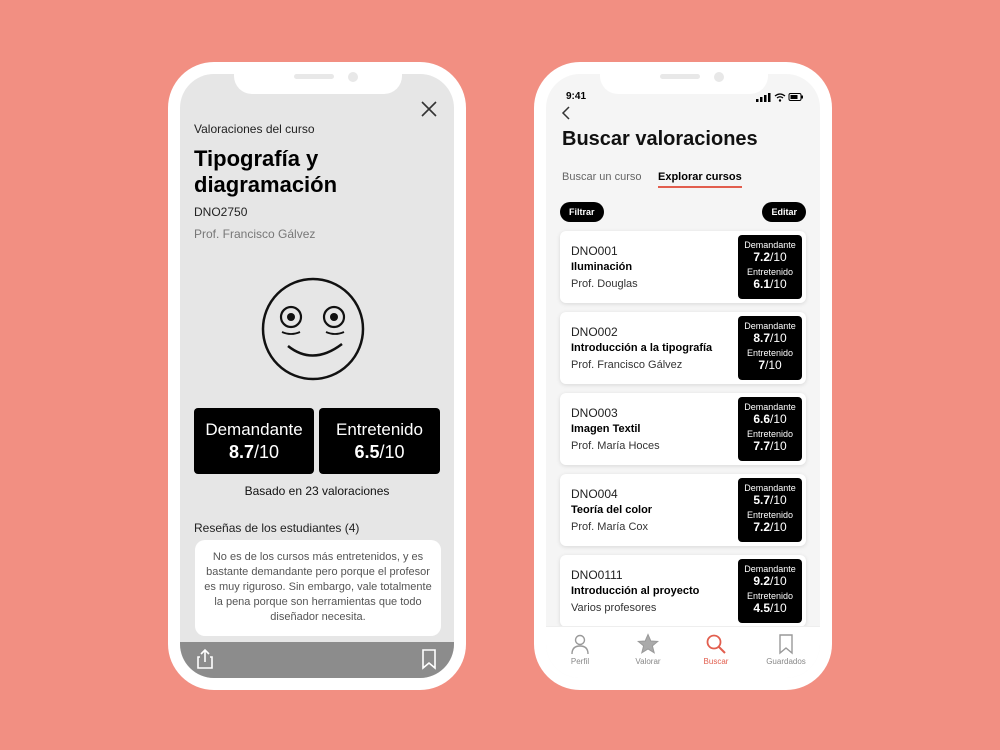 This screenshot has width=1000, height=750. What do you see at coordinates (770, 429) in the screenshot?
I see `rating-badge: Demandante 6.6/10 Entretenido 7.7/10` at bounding box center [770, 429].